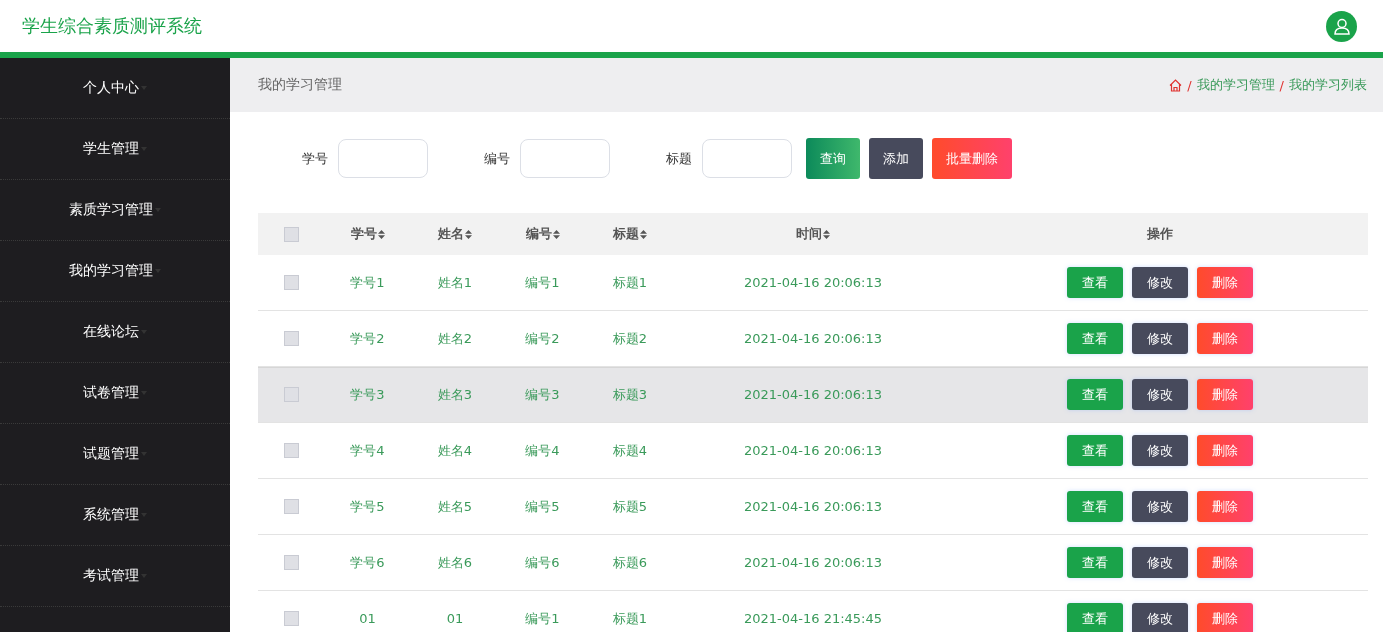 The image size is (1383, 632). I want to click on sidebar-item: 考试管理, so click(115, 576).